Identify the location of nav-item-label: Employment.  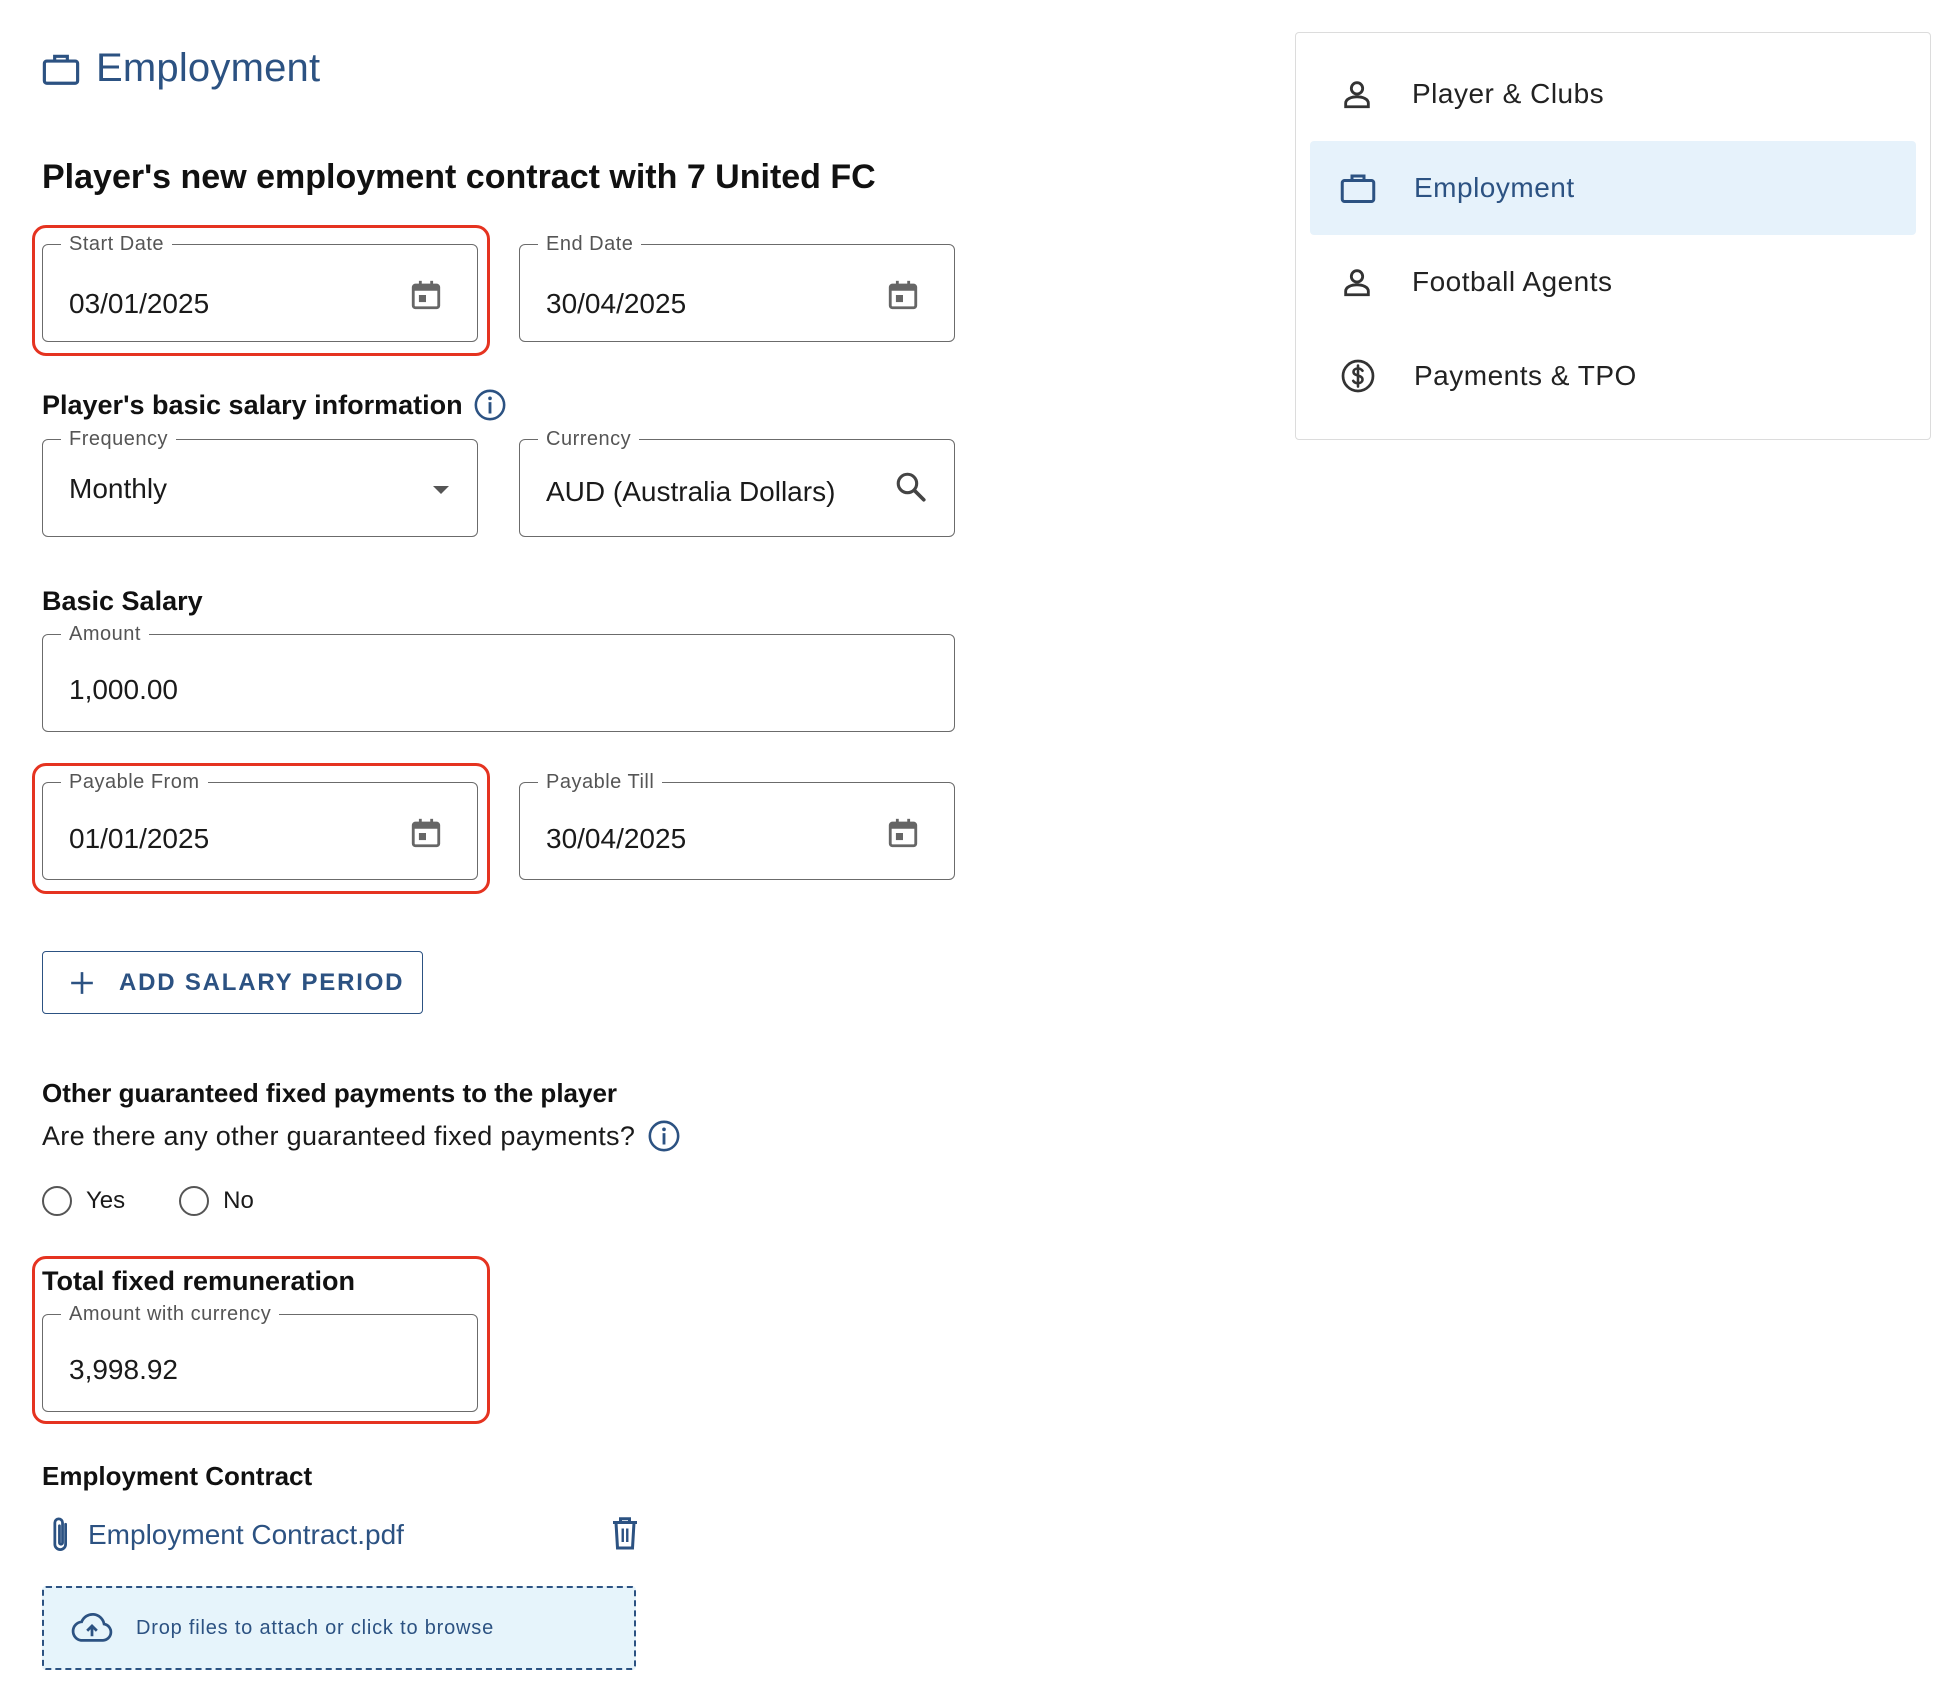
(1494, 187).